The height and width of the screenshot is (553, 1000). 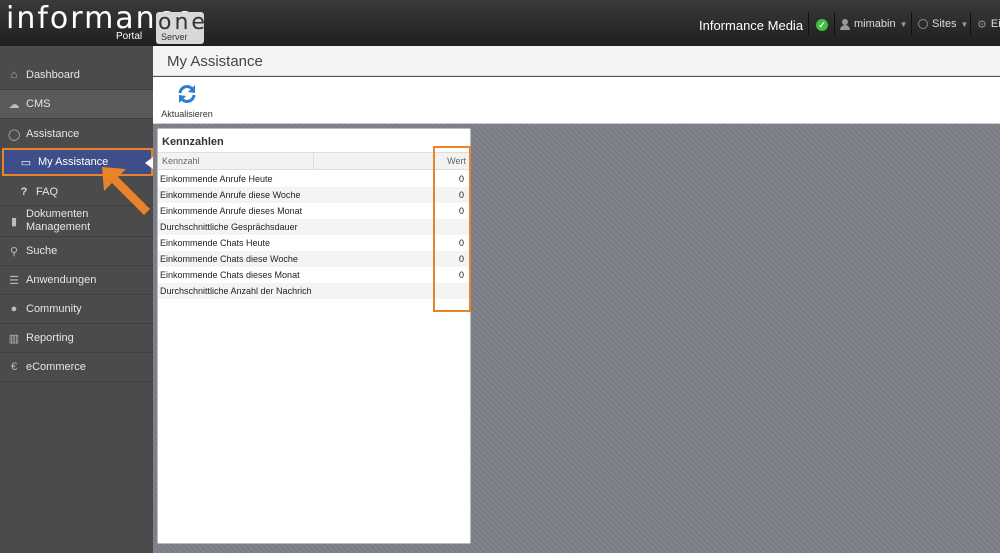 What do you see at coordinates (314, 195) in the screenshot?
I see `table-row: Einkommende Anrufe diese Woche 0` at bounding box center [314, 195].